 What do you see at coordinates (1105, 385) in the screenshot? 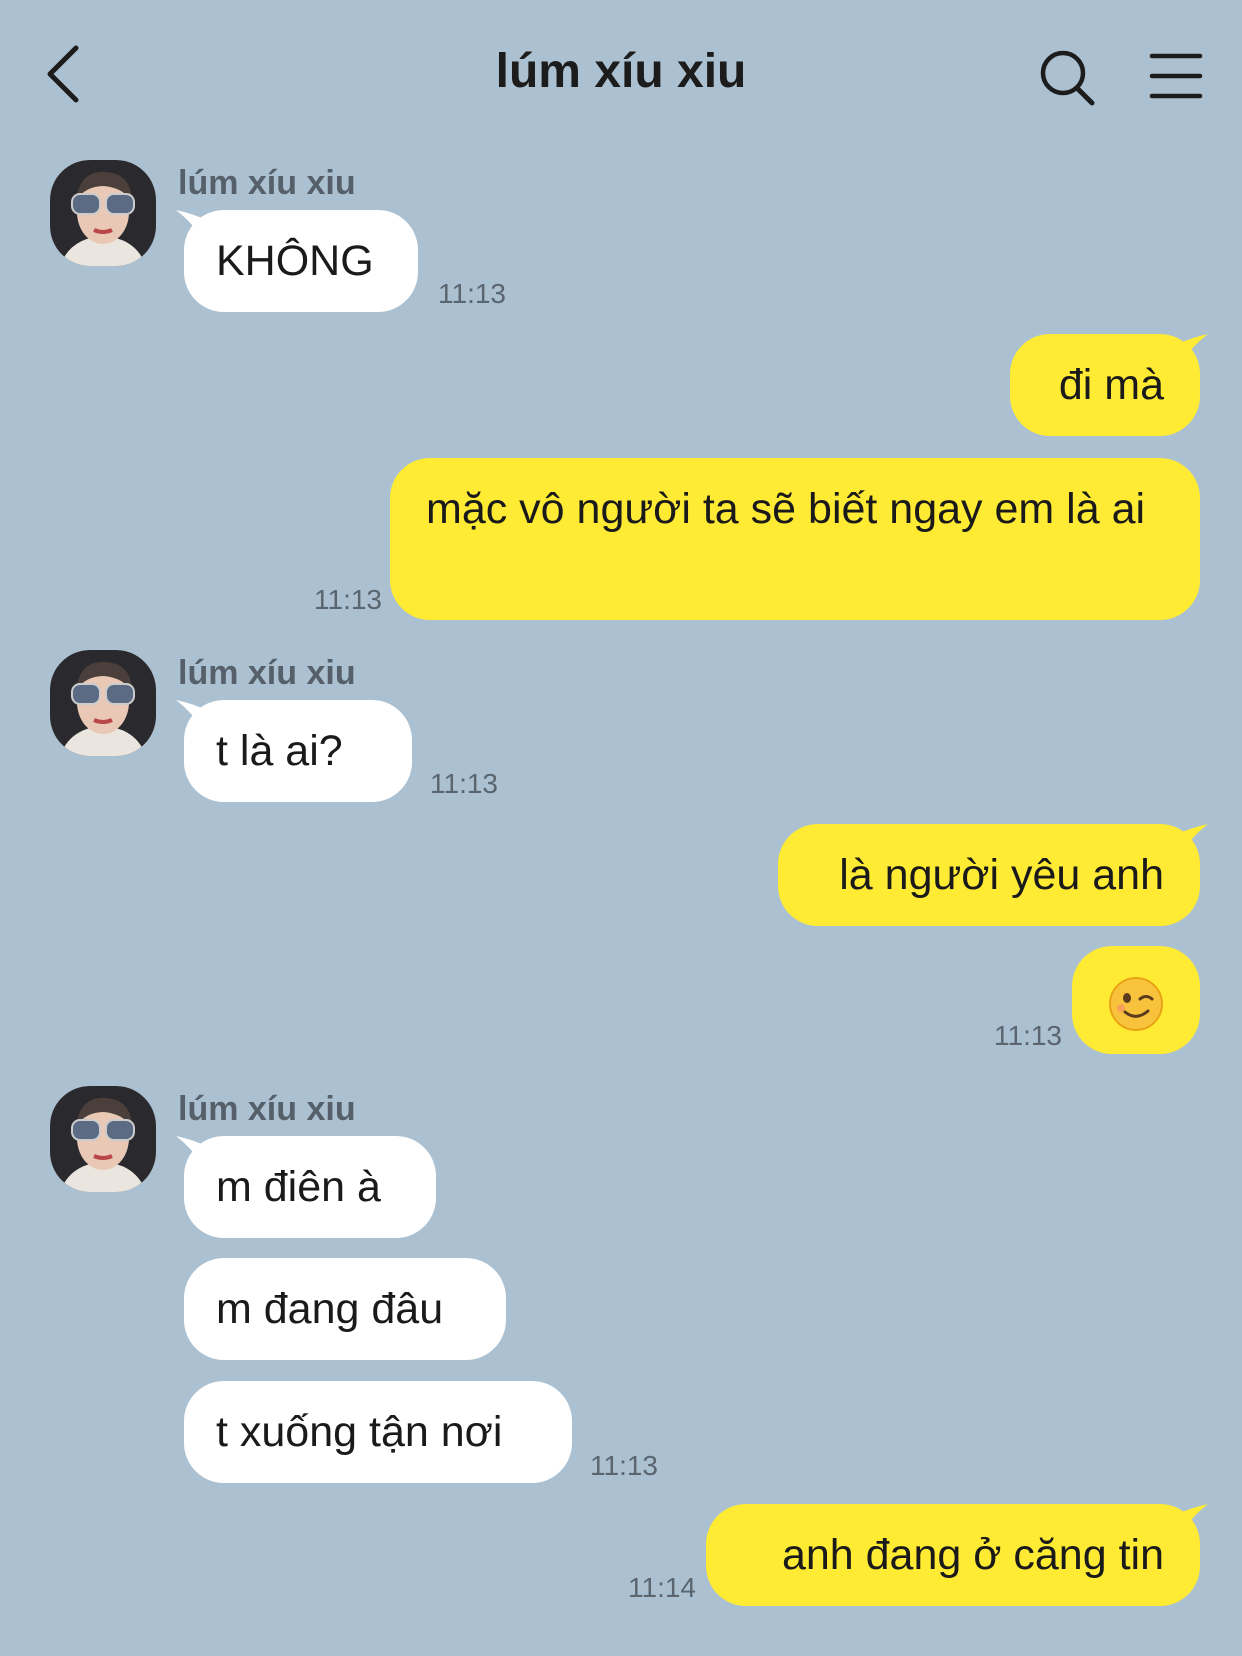
I see `message-bubble-outgoing: đi mà` at bounding box center [1105, 385].